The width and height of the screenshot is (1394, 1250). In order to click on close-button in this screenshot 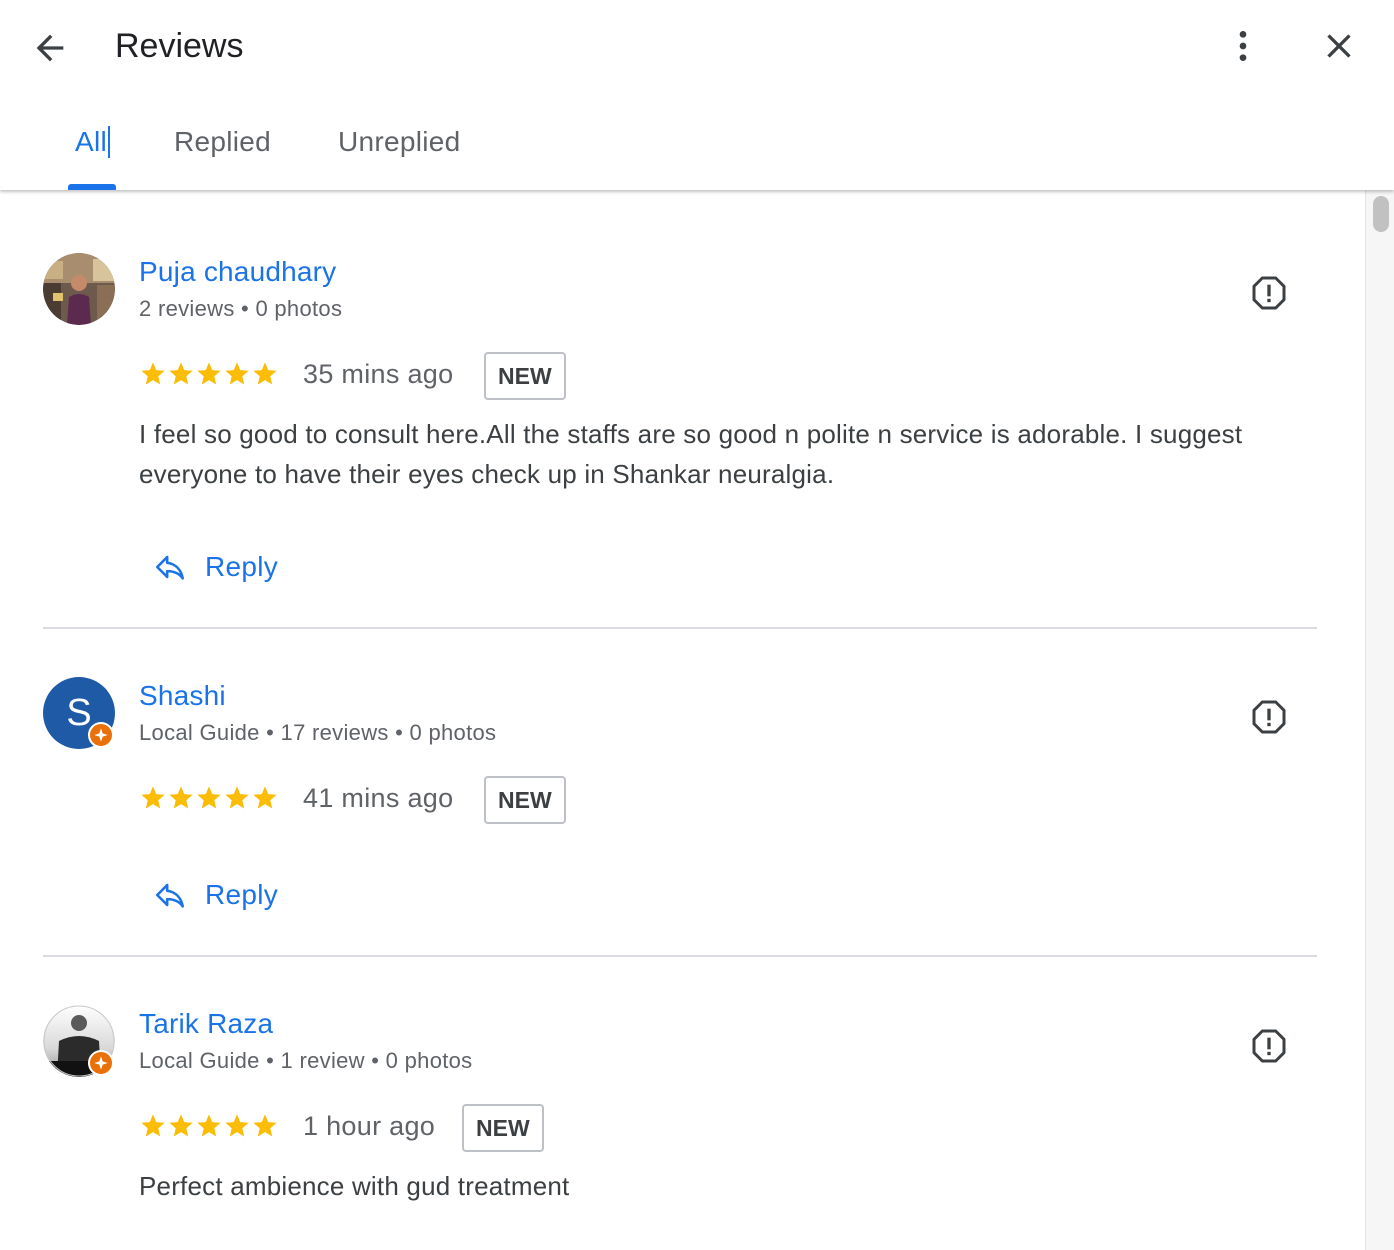, I will do `click(1339, 46)`.